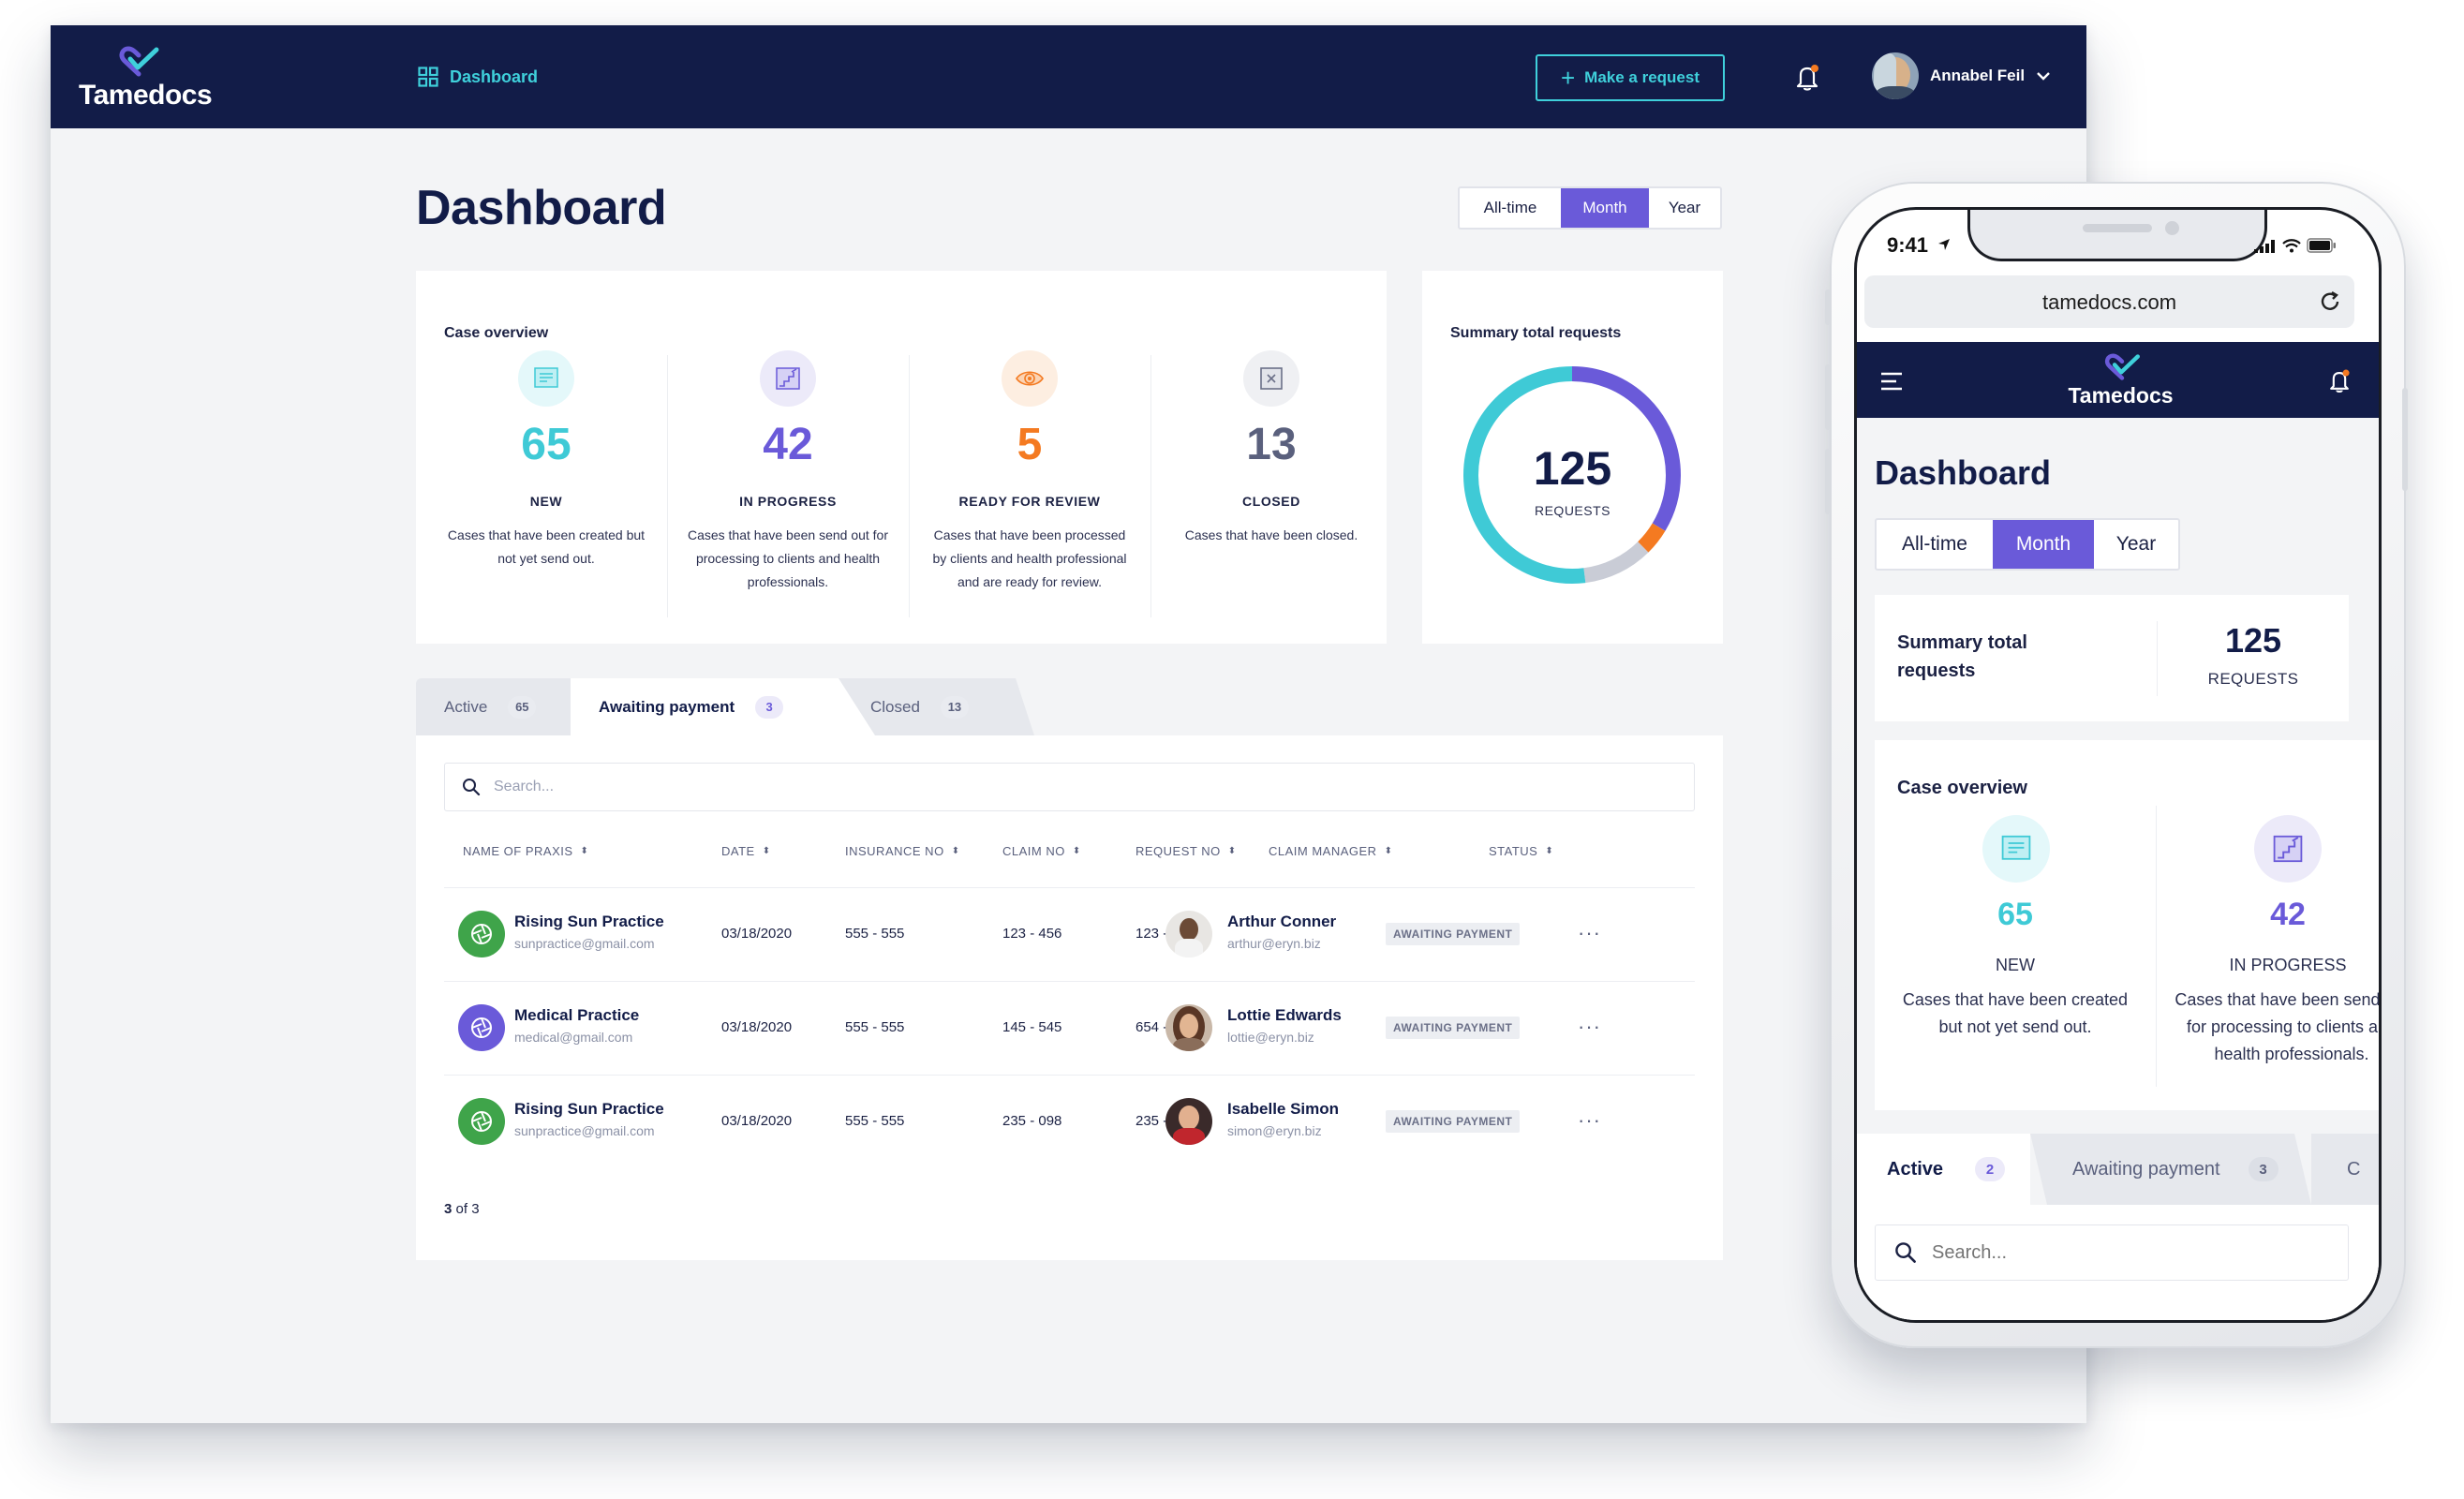 The height and width of the screenshot is (1499, 2464). What do you see at coordinates (2119, 1252) in the screenshot?
I see `phone-search-input` at bounding box center [2119, 1252].